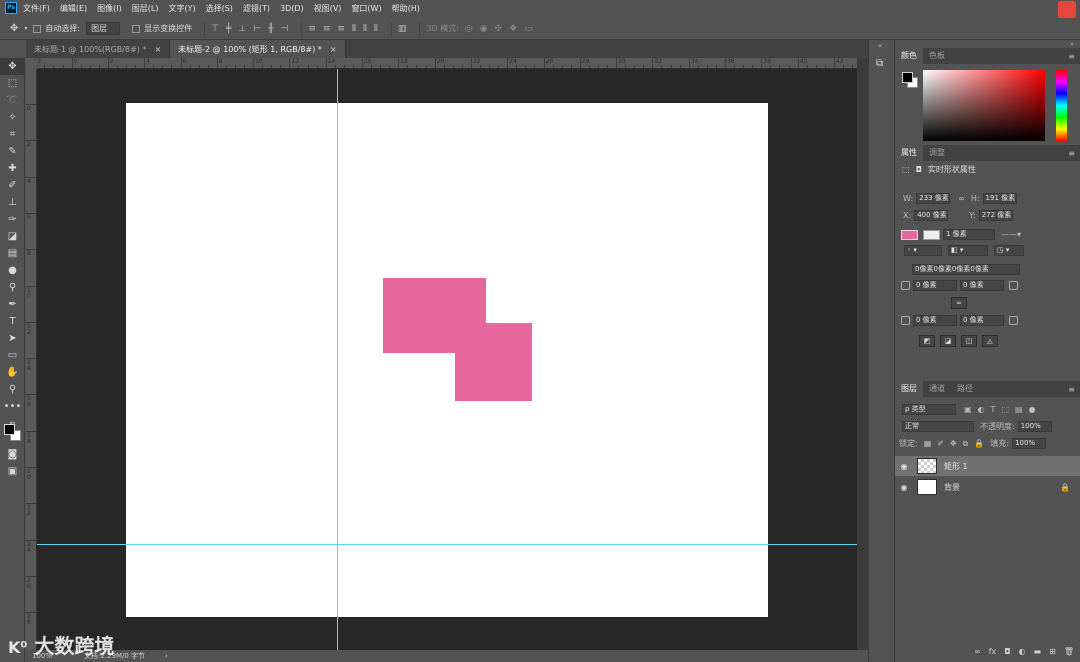  What do you see at coordinates (528, 29) in the screenshot?
I see `scale-3d-icon: ▭` at bounding box center [528, 29].